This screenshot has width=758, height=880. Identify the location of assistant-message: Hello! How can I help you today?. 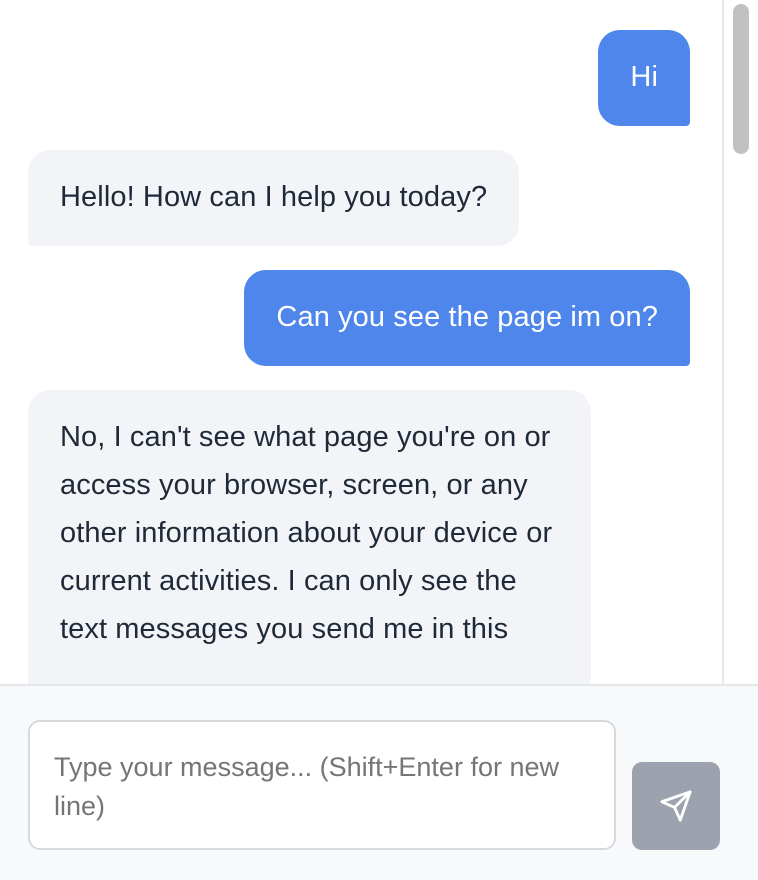
(274, 198).